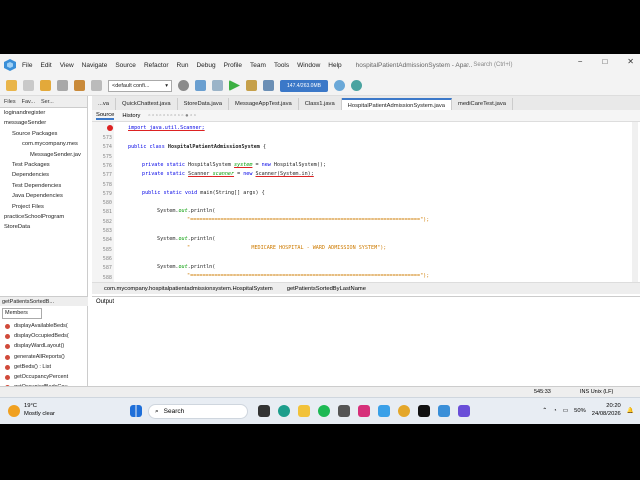  I want to click on clean-build-icon, so click(200, 85).